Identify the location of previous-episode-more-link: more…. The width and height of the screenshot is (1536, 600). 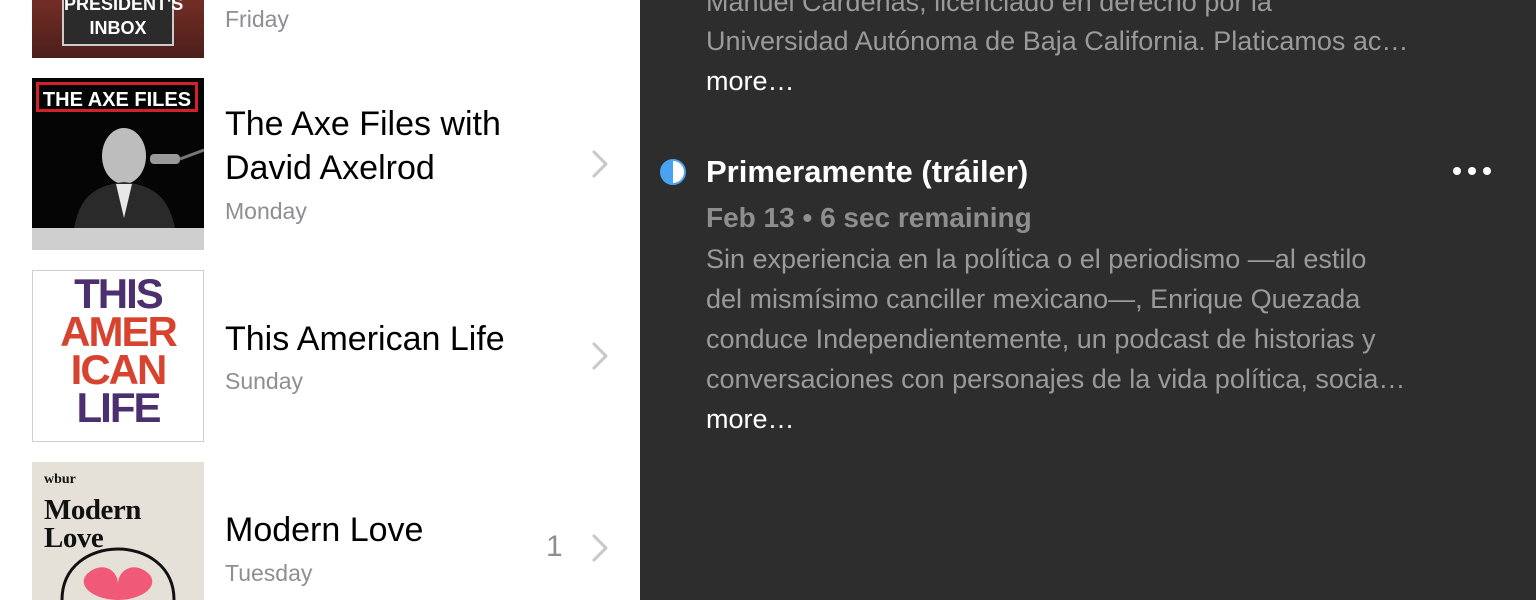
(750, 81).